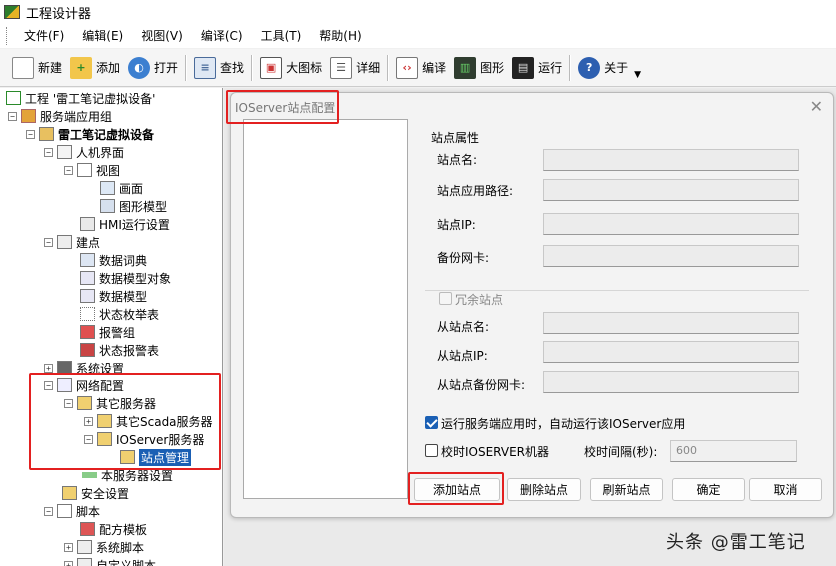 This screenshot has height=566, width=836. I want to click on tree-item-state-enum: 状态枚举表, so click(119, 314).